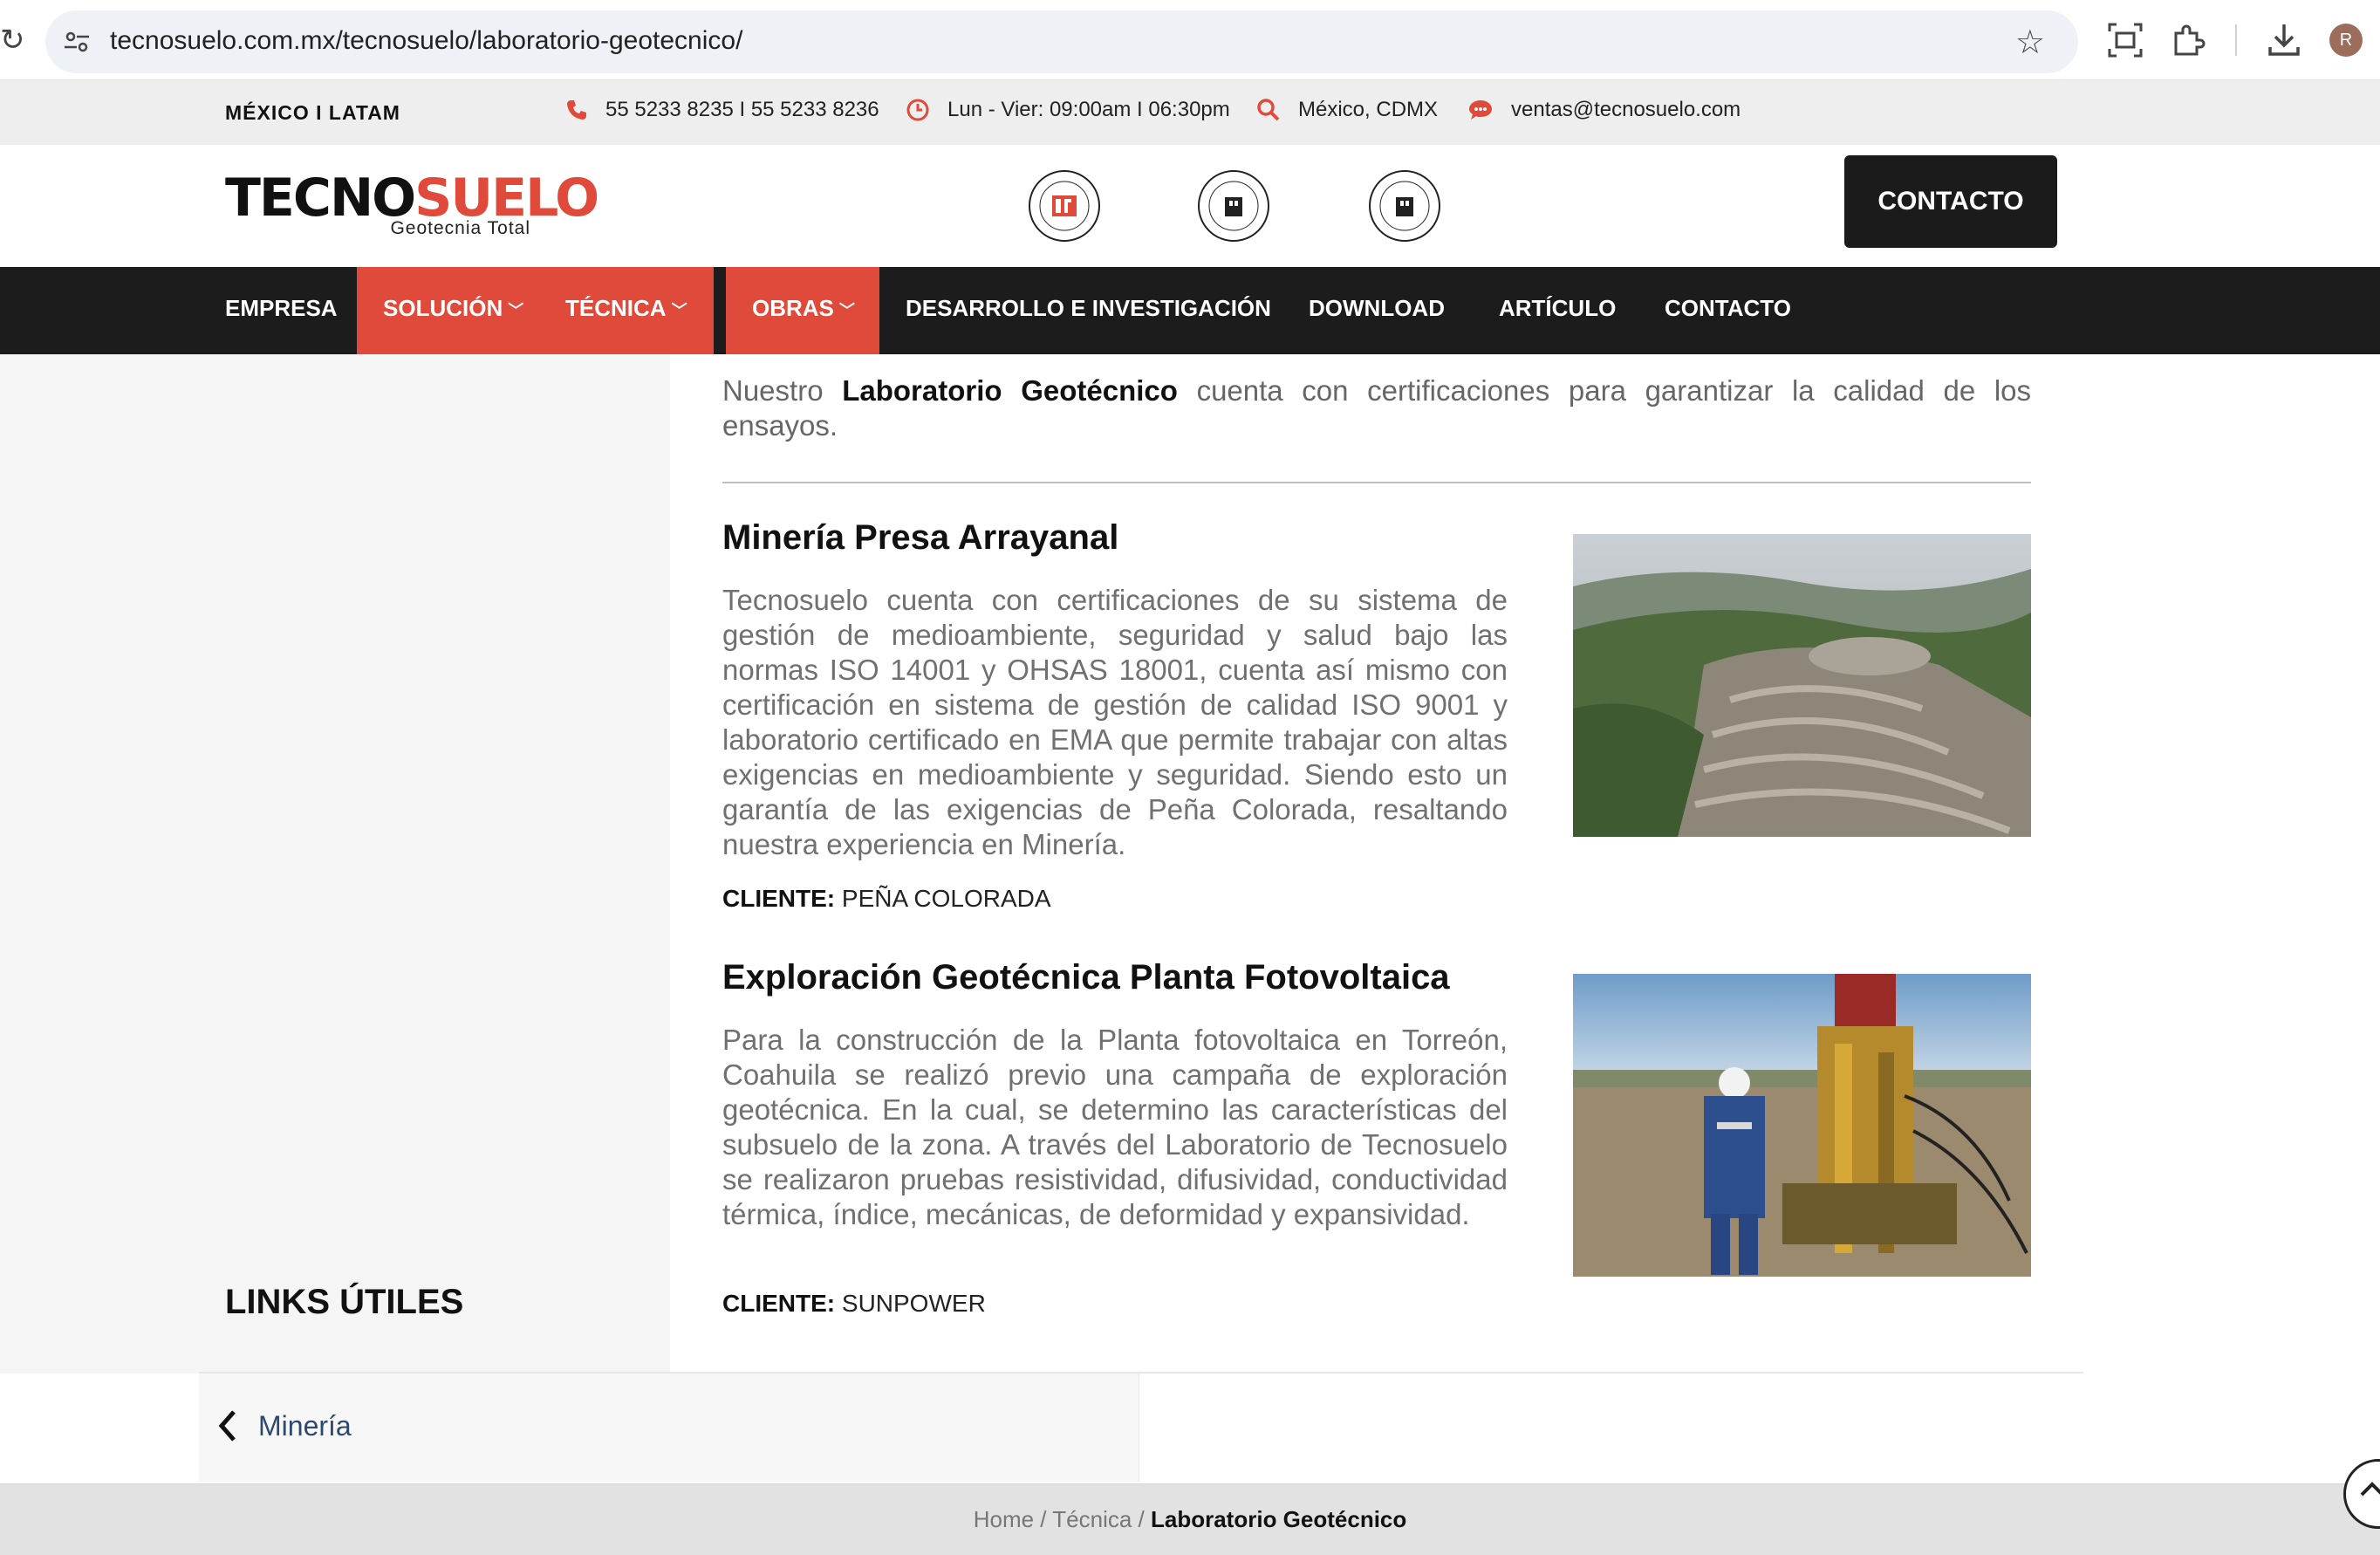 This screenshot has height=1555, width=2380. Describe the element at coordinates (12, 40) in the screenshot. I see `reload-icon: ↻` at that location.